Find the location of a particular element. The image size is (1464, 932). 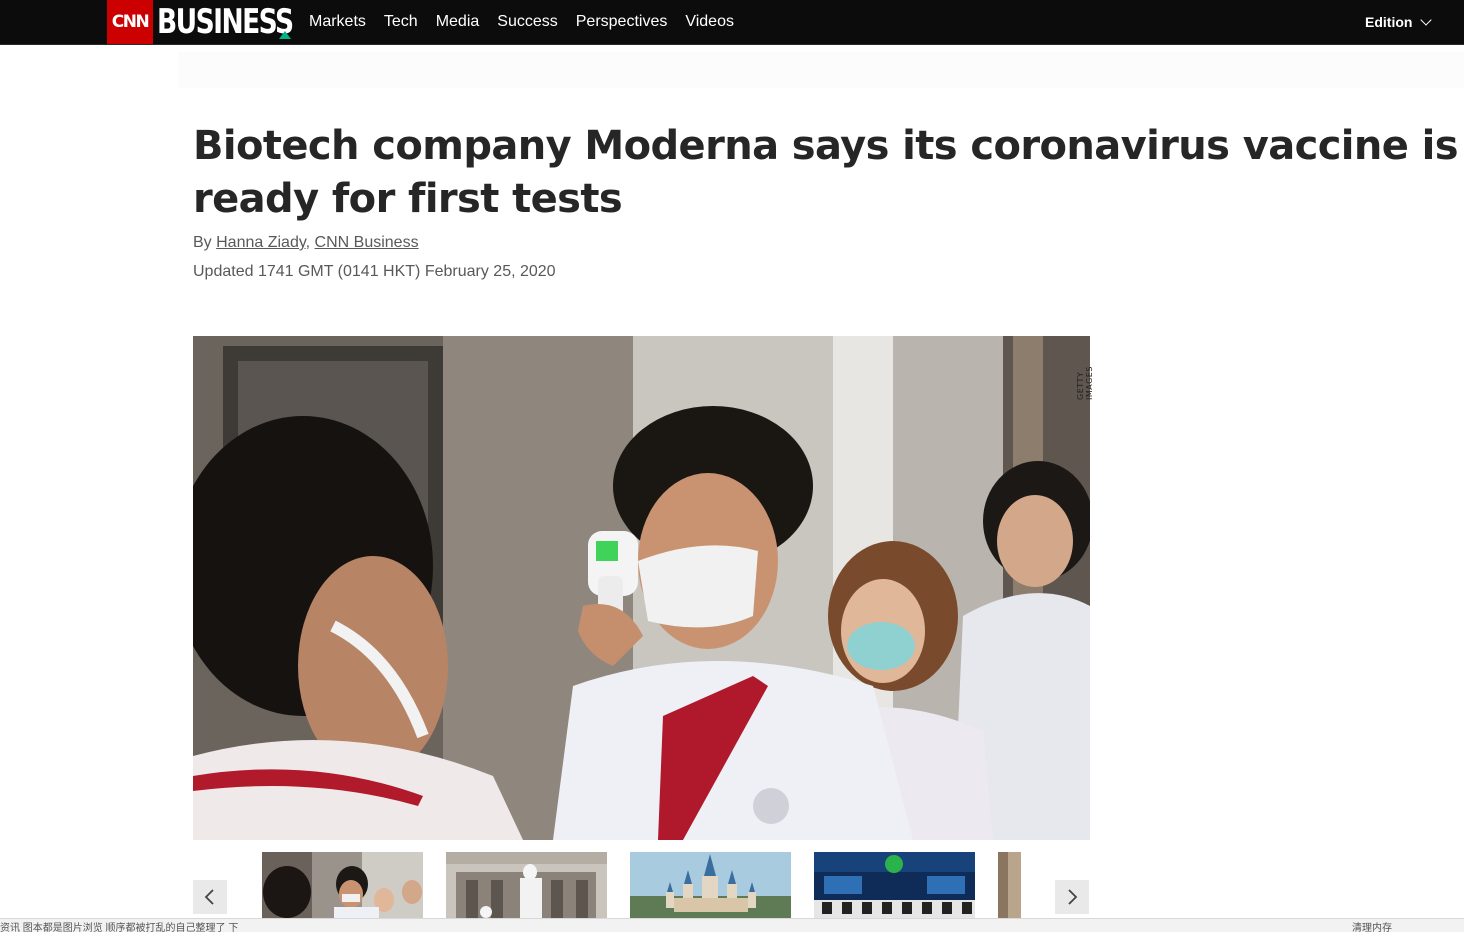

nav-link-markets: Markets is located at coordinates (337, 22).